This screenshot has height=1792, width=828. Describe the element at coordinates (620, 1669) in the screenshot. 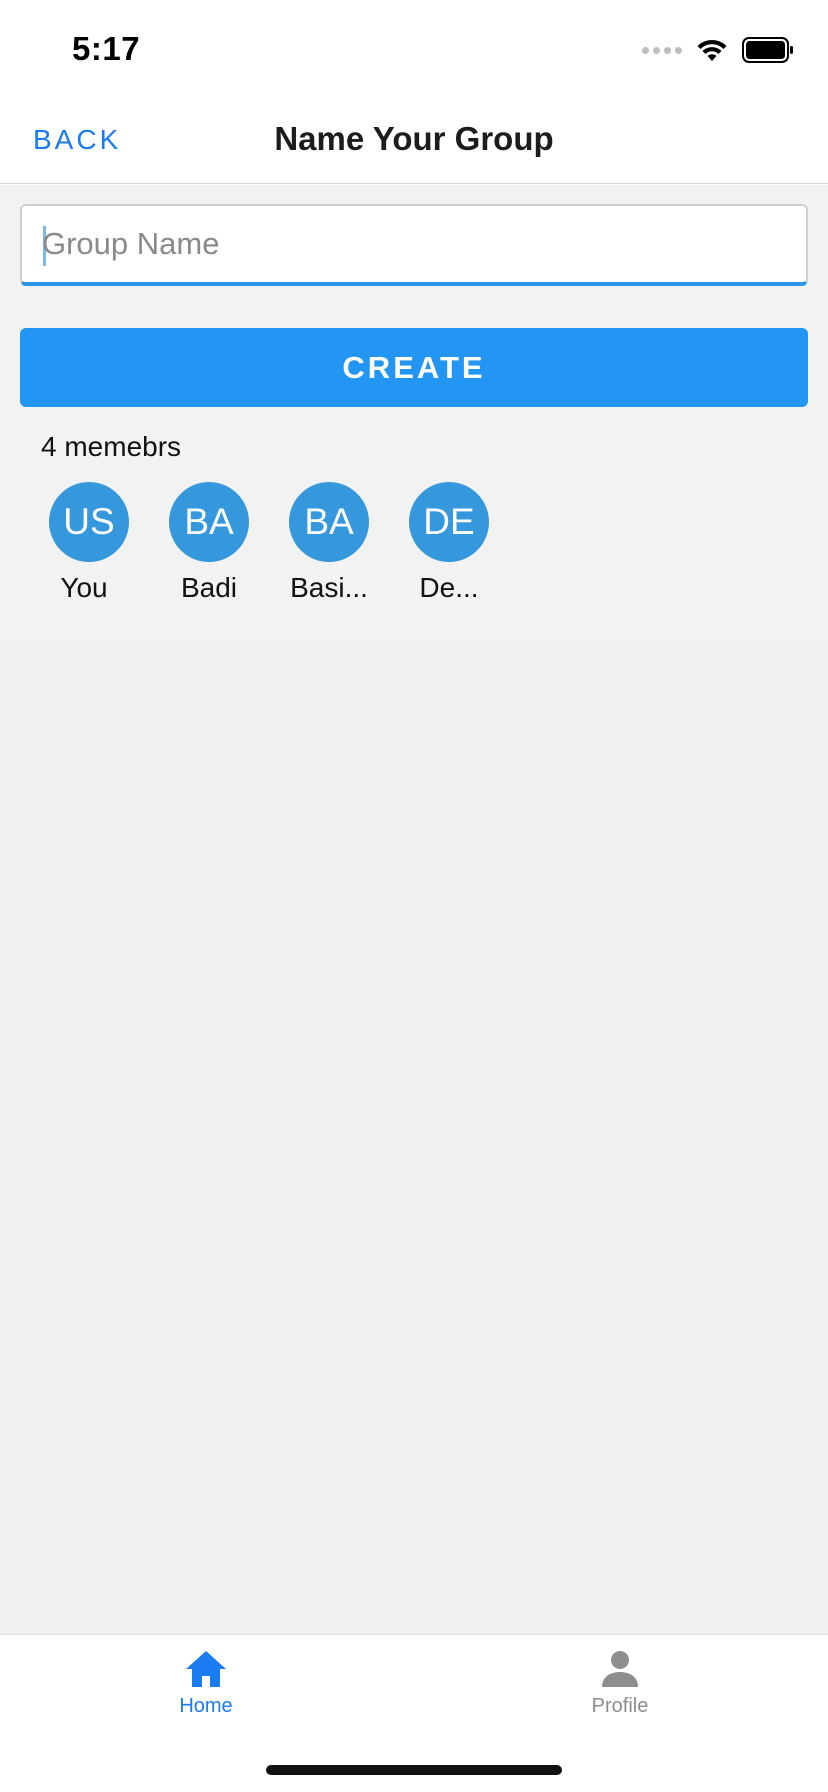

I see `person-icon` at that location.